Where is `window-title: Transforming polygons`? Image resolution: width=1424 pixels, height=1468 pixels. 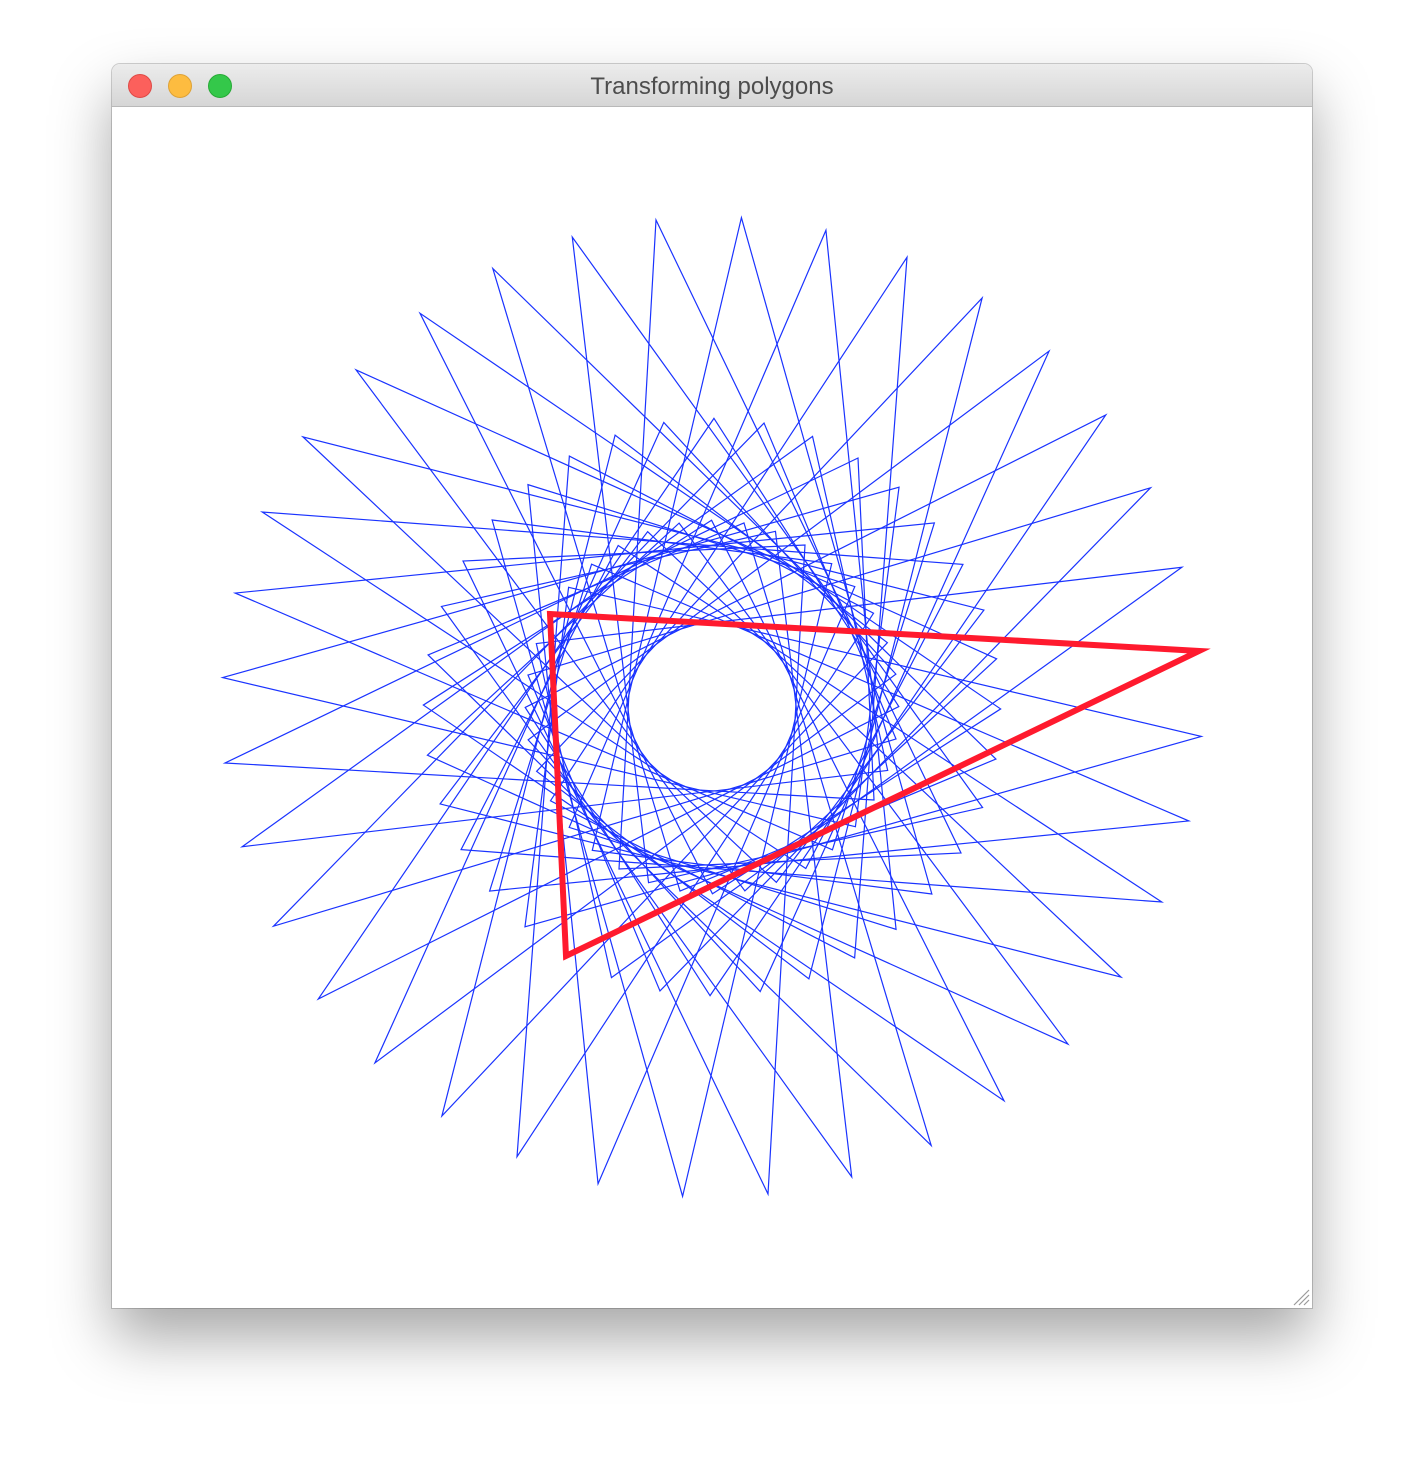
window-title: Transforming polygons is located at coordinates (712, 86).